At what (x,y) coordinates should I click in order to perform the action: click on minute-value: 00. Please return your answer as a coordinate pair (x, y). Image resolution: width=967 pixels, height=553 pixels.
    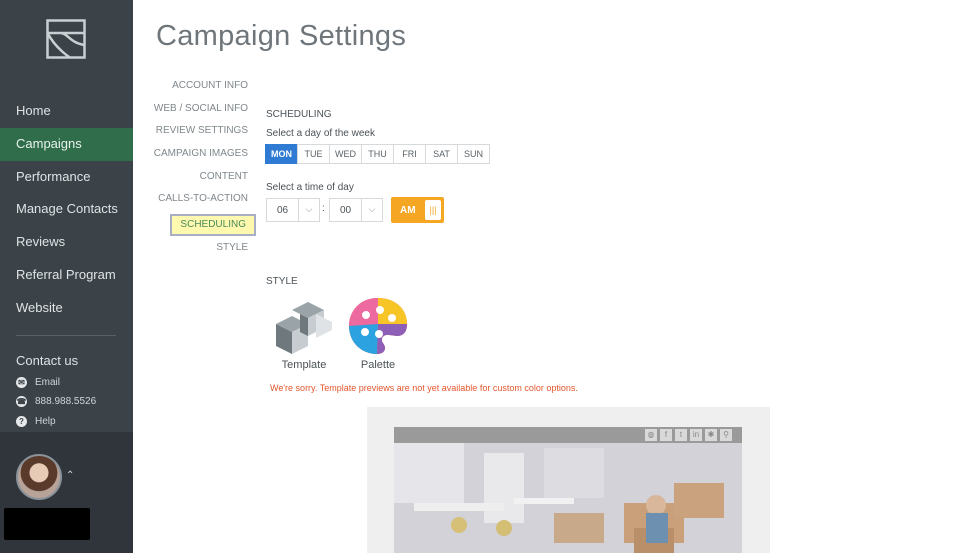
    Looking at the image, I should click on (345, 210).